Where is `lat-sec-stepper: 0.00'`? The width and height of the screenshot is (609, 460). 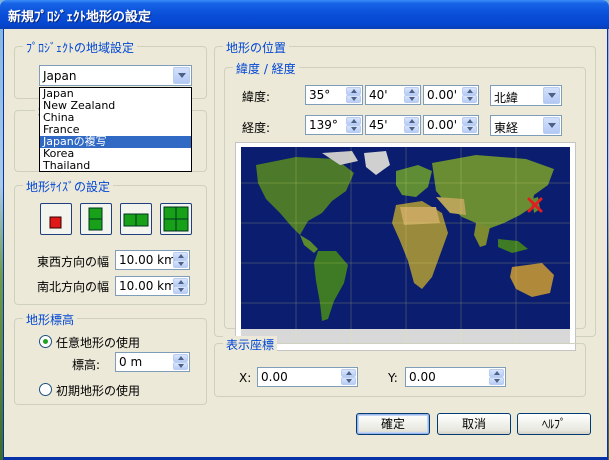 lat-sec-stepper: 0.00' is located at coordinates (451, 95).